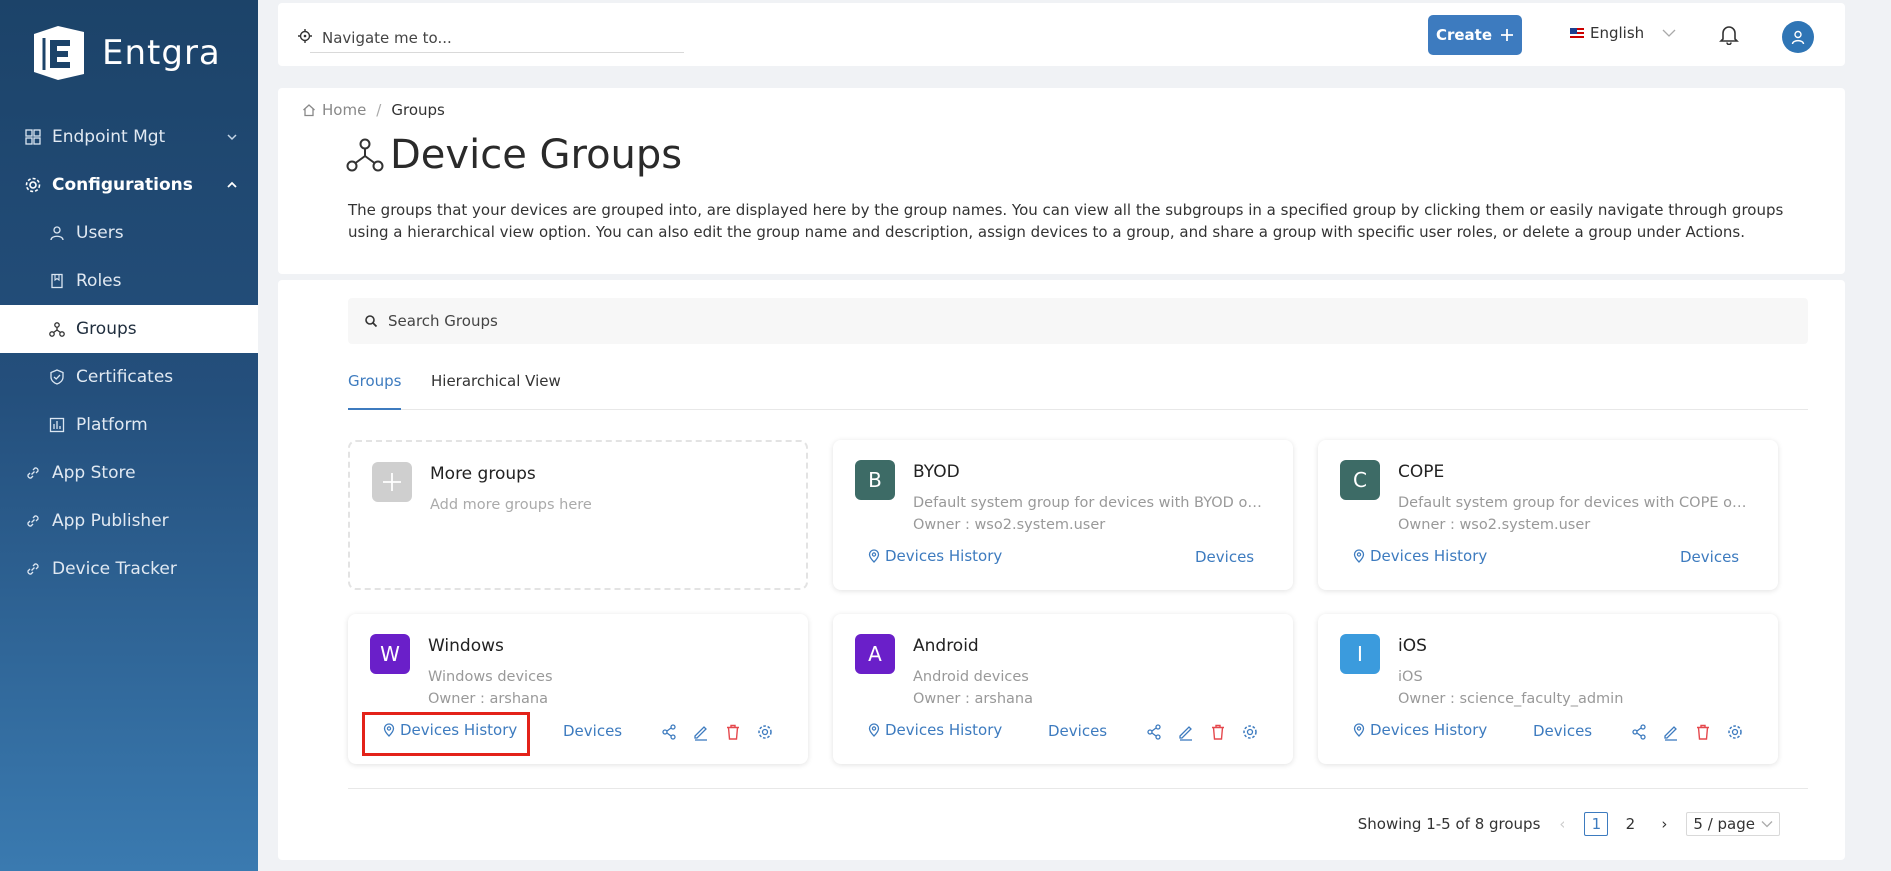  I want to click on page-button: 1, so click(1596, 824).